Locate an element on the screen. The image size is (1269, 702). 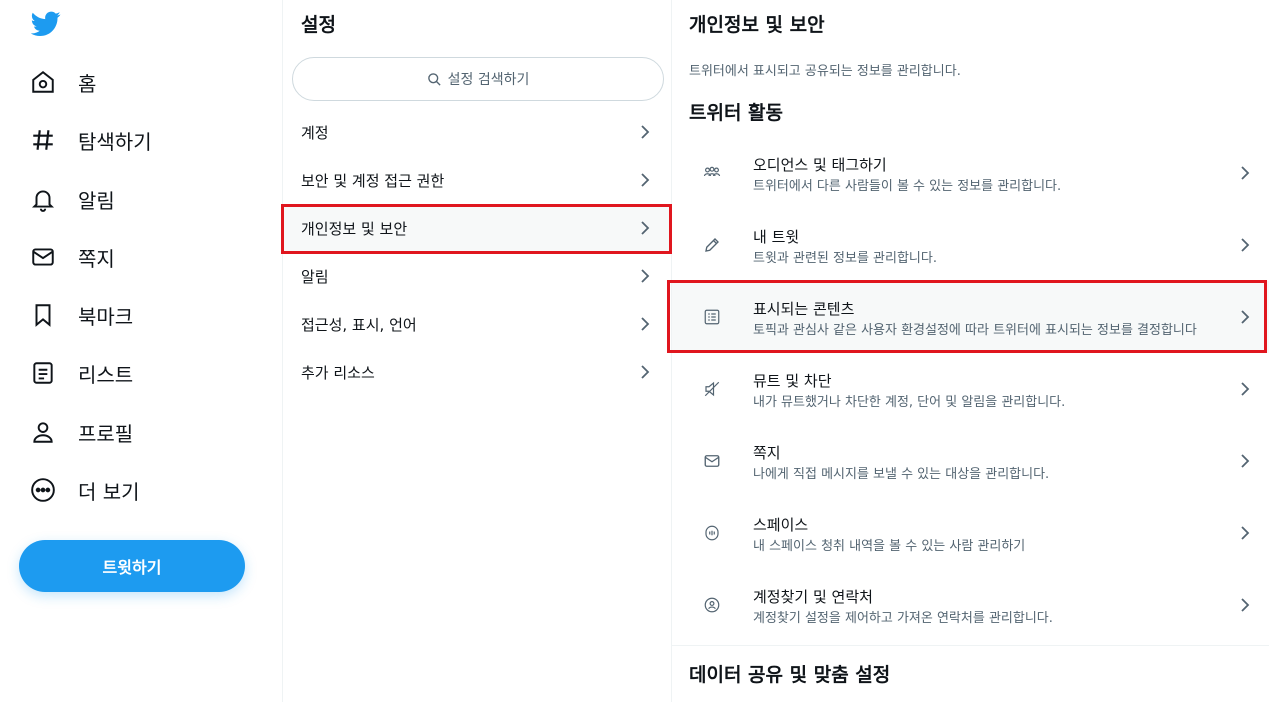
detail-item-spaces: 스페이스 내 스페이스 청취 내역을 볼 수 있는 사람 관리하기 is located at coordinates (970, 533).